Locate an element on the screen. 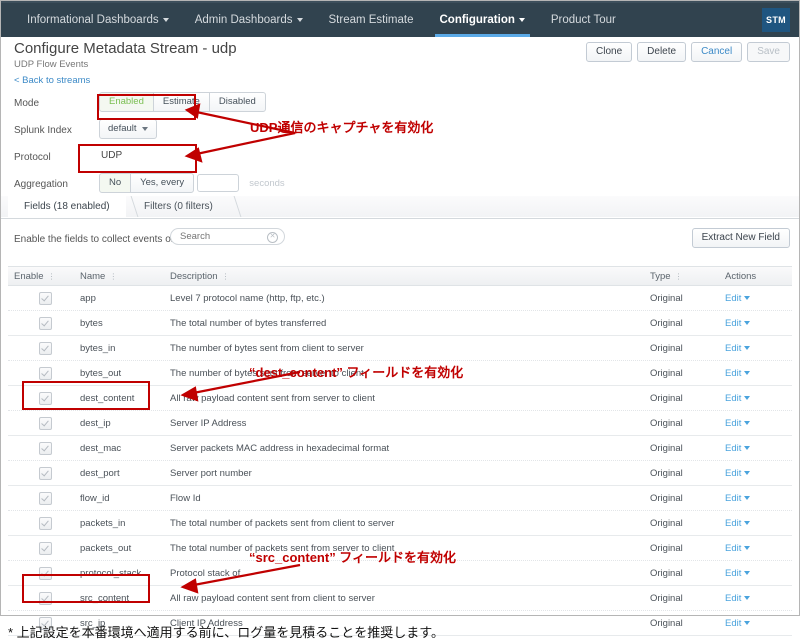 Image resolution: width=800 pixels, height=643 pixels. aggregation-label: Aggregation is located at coordinates (41, 184).